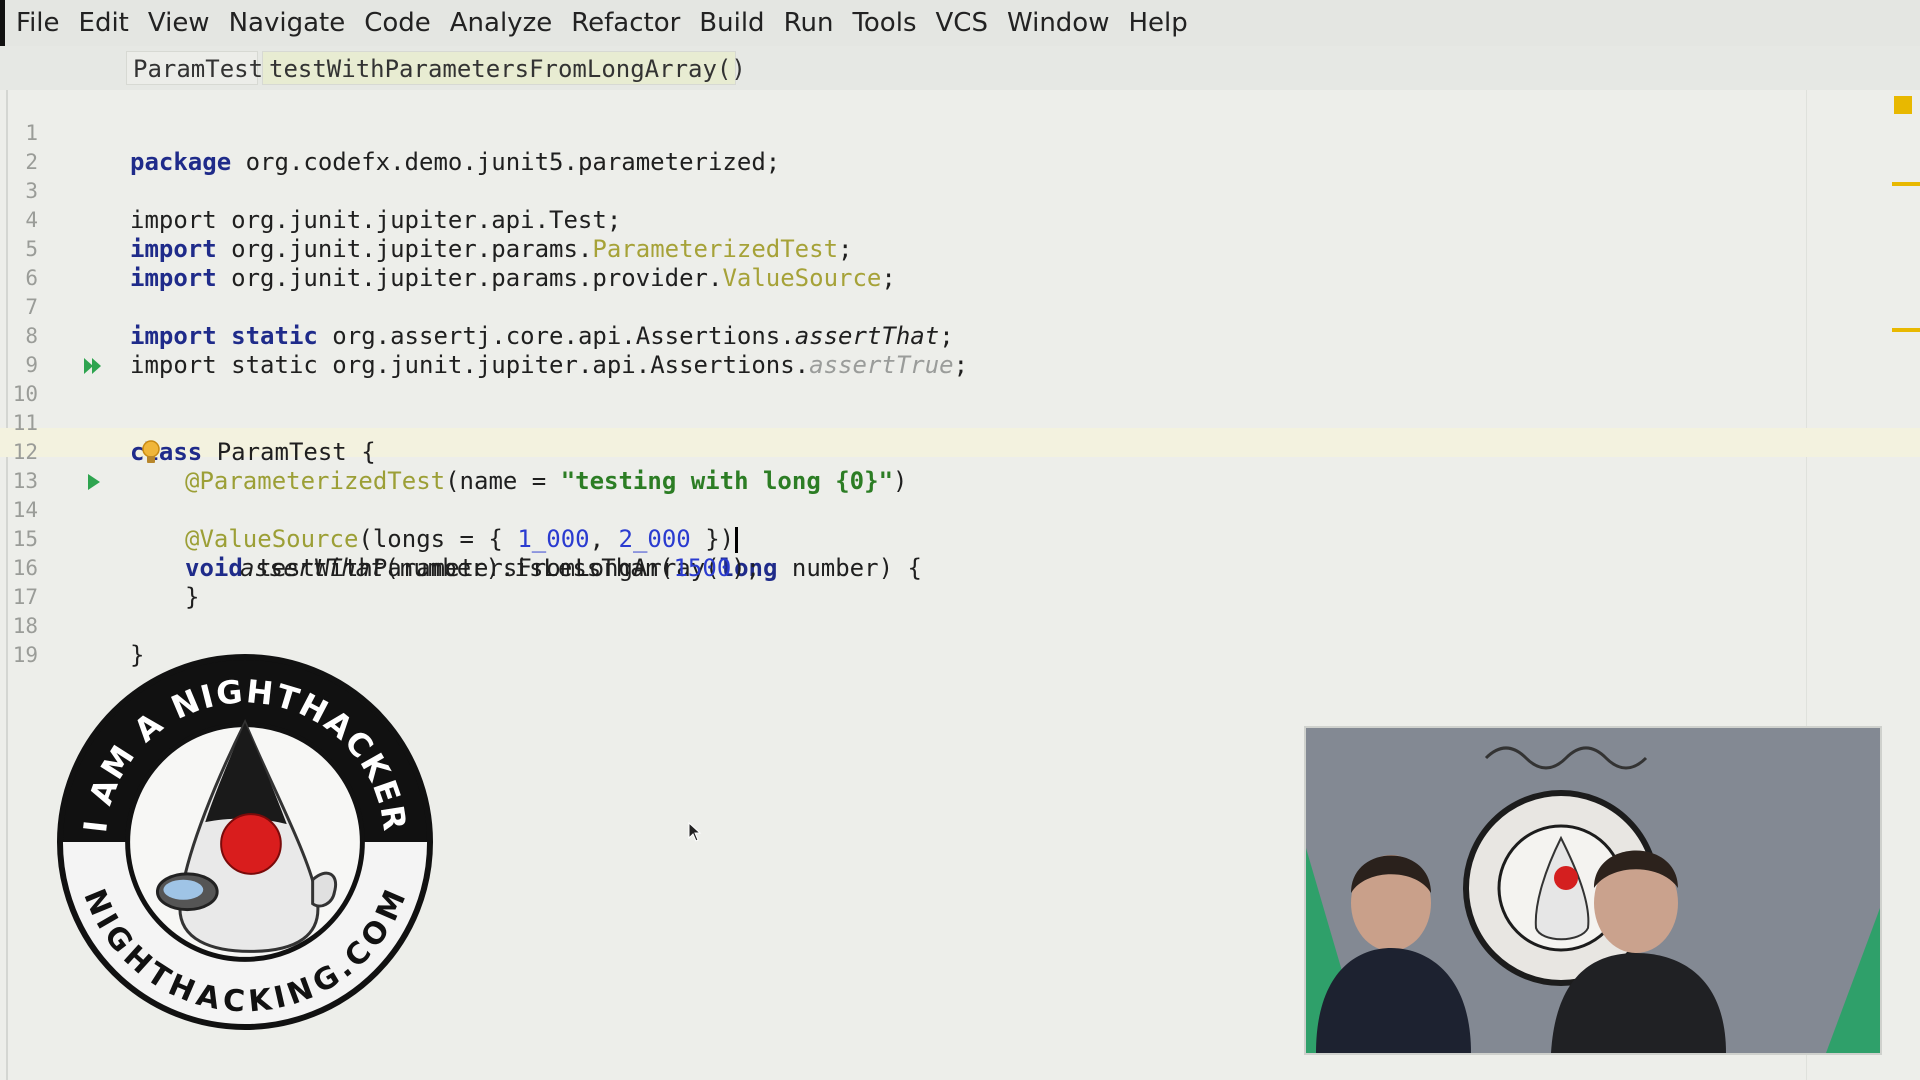 The image size is (1920, 1080). I want to click on code-line: 11, so click(960, 407).